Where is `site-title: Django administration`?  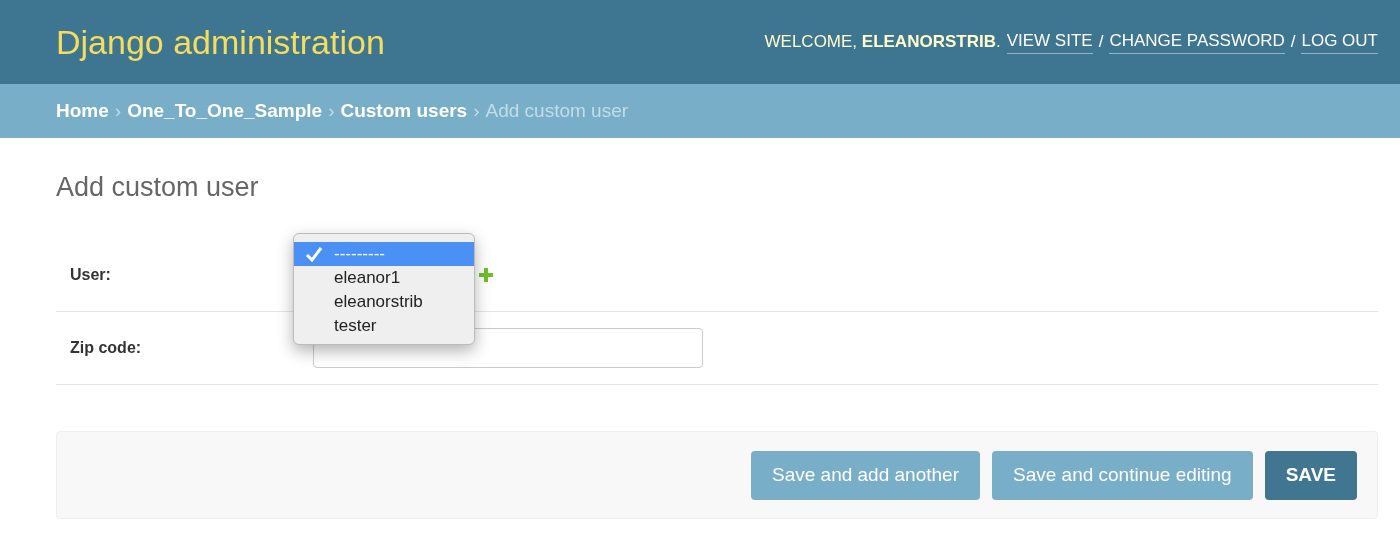
site-title: Django administration is located at coordinates (220, 42).